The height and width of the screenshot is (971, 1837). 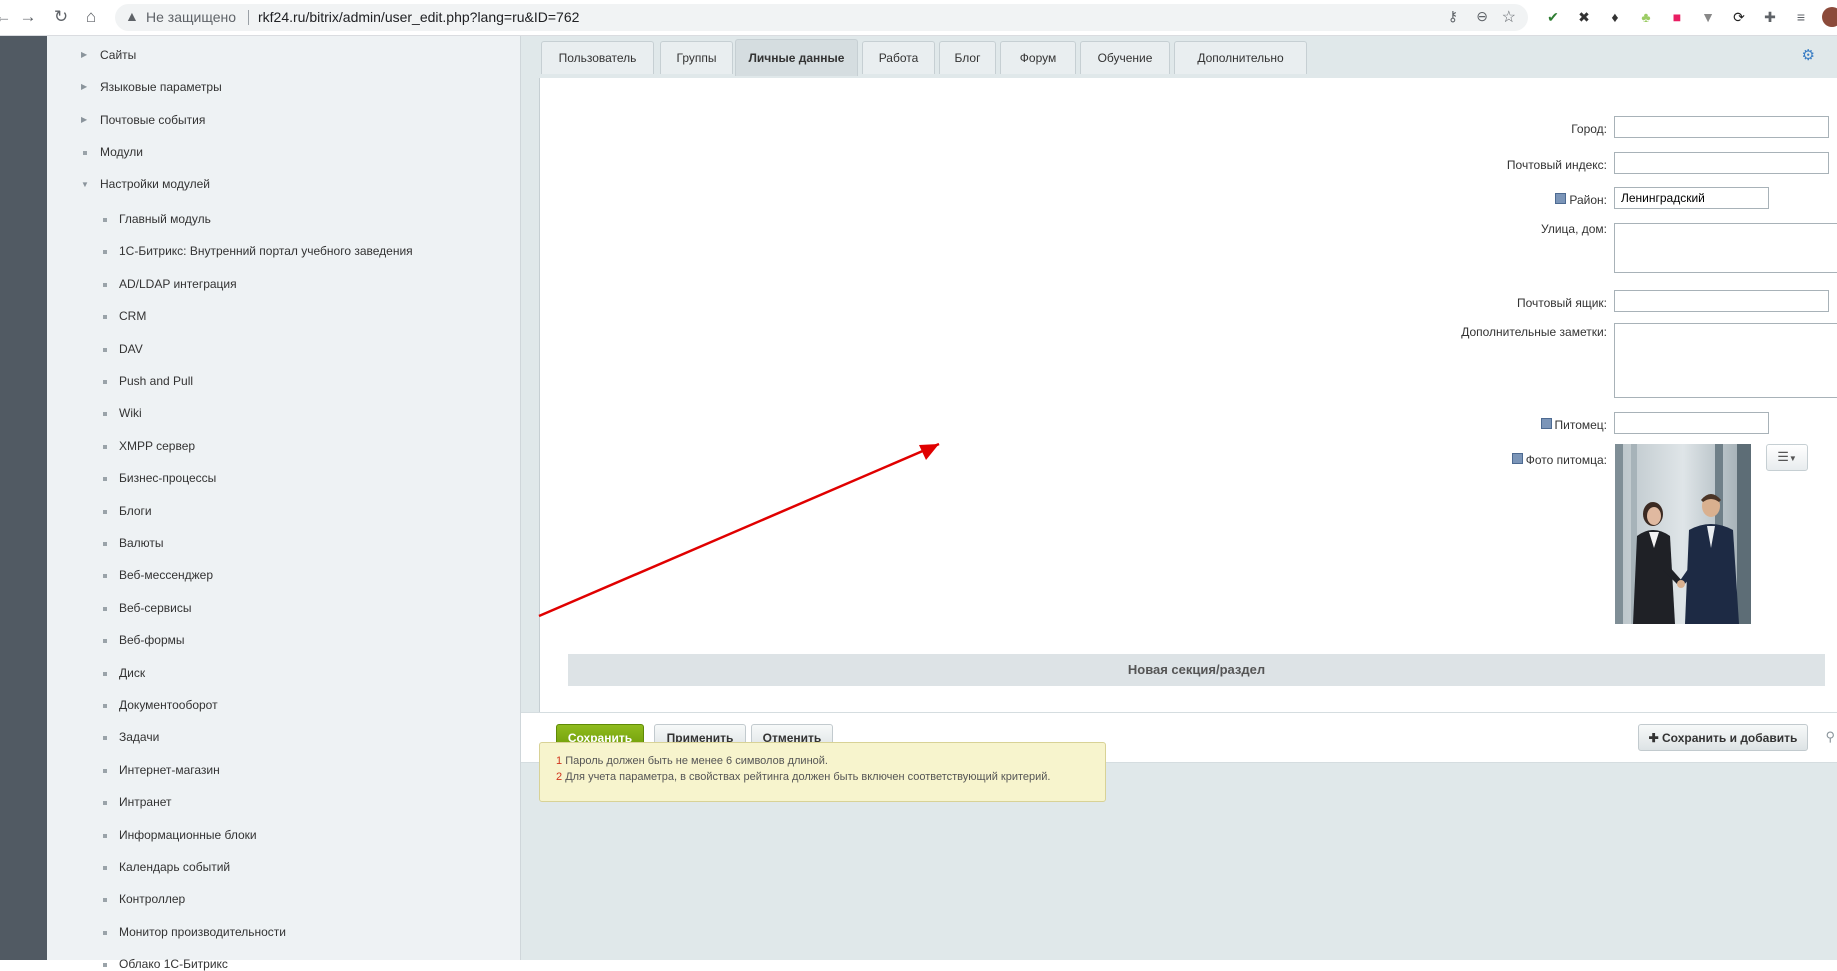 What do you see at coordinates (178, 284) in the screenshot?
I see `sidebar-subitem: AD/LDAP интеграция` at bounding box center [178, 284].